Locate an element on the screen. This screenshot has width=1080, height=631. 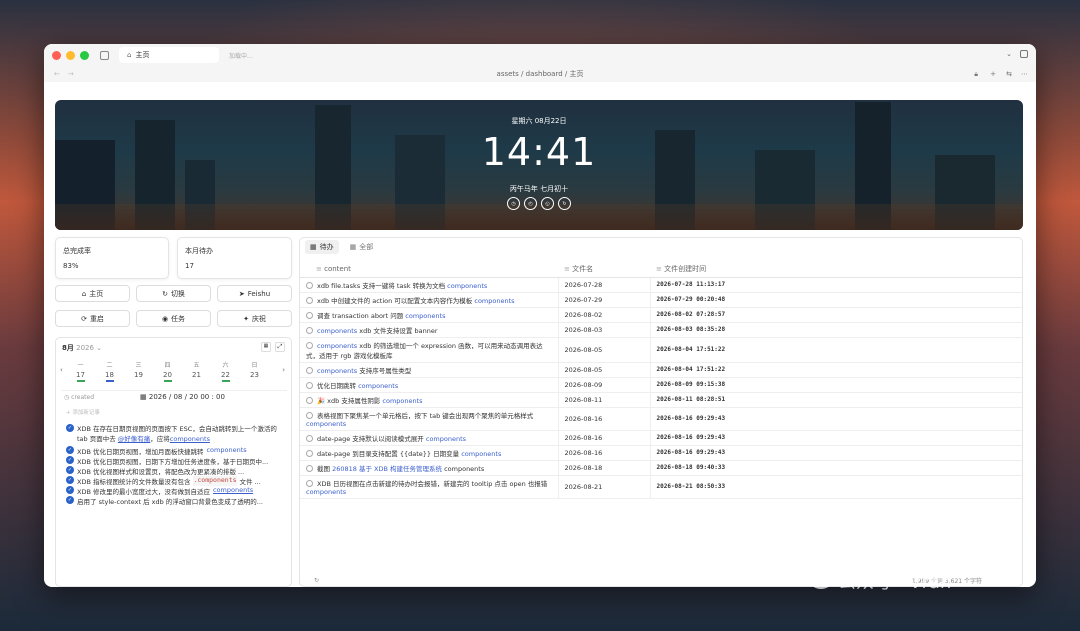
column-header-created: ≡ 文件创建时间 is located at coordinates (836, 269).